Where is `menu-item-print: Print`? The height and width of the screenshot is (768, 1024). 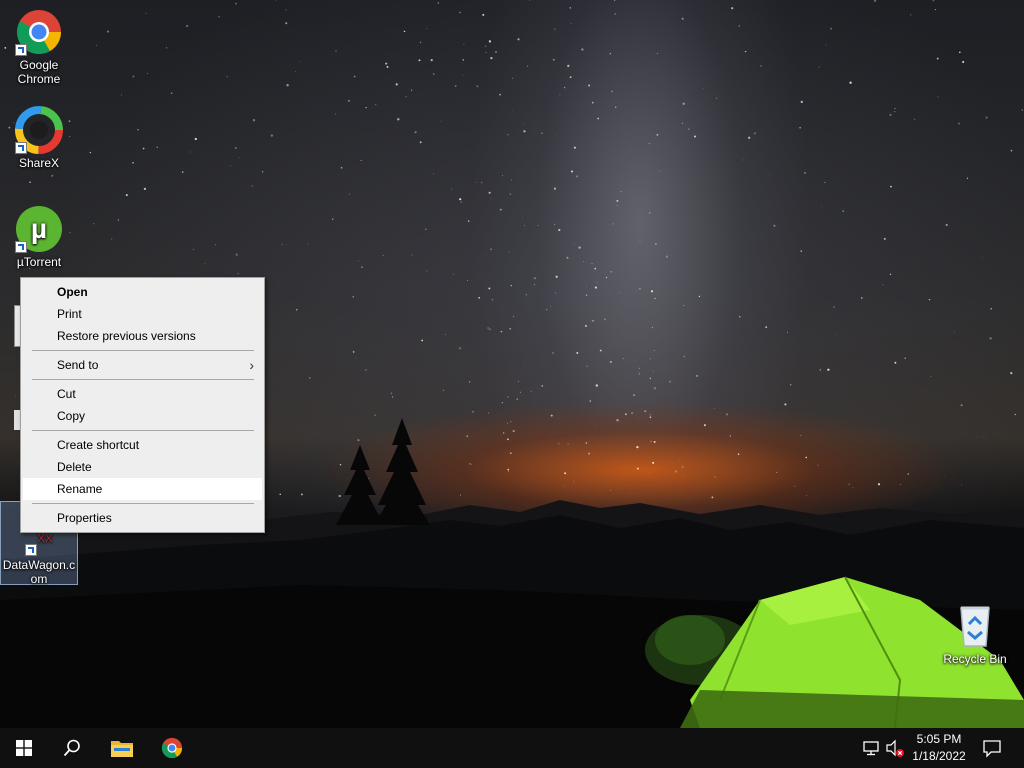
menu-item-print: Print is located at coordinates (142, 314).